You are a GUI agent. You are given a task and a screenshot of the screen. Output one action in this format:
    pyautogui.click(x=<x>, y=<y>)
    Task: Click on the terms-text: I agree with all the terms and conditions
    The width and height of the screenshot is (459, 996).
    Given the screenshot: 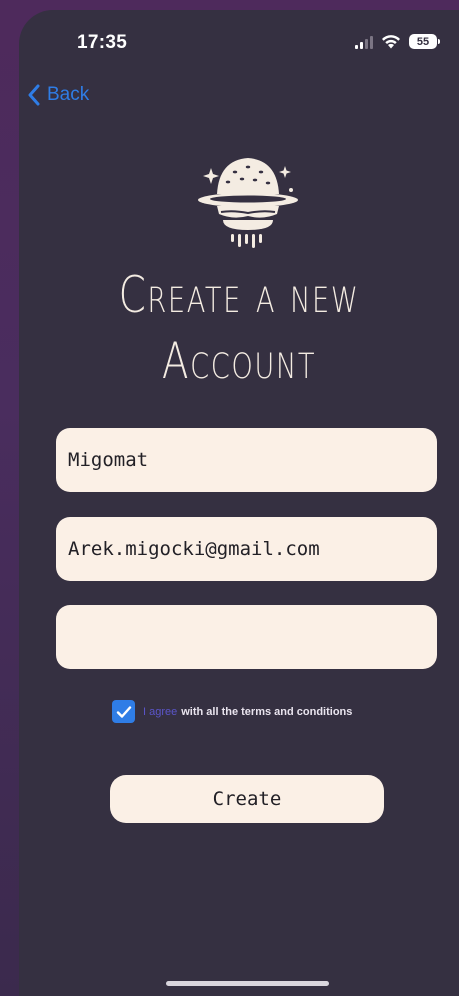 What is the action you would take?
    pyautogui.click(x=247, y=712)
    